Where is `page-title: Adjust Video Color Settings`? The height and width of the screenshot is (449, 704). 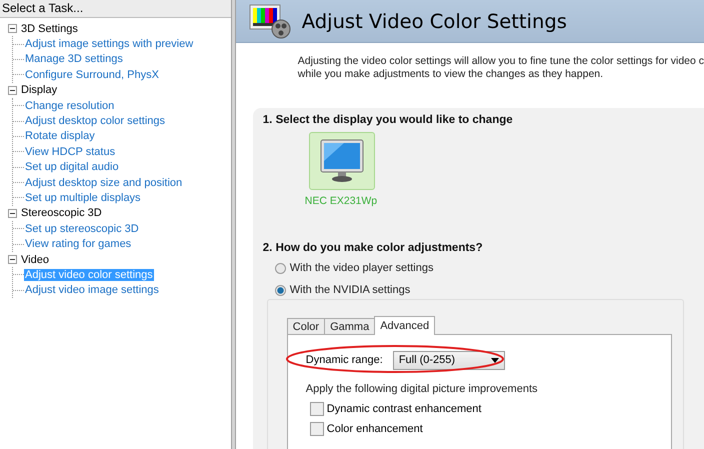
page-title: Adjust Video Color Settings is located at coordinates (434, 21).